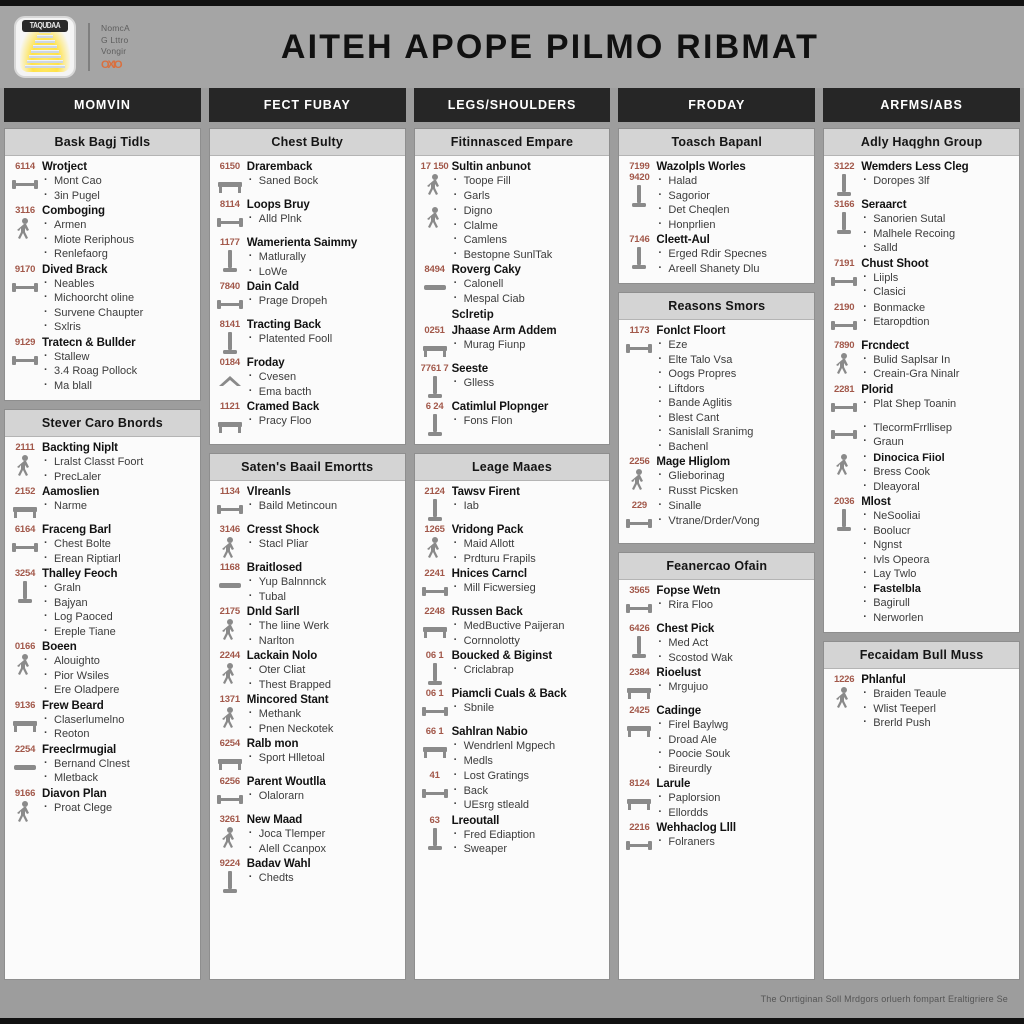  Describe the element at coordinates (512, 503) in the screenshot. I see `exercise-group: 2124 Tawsv FirentIab` at that location.